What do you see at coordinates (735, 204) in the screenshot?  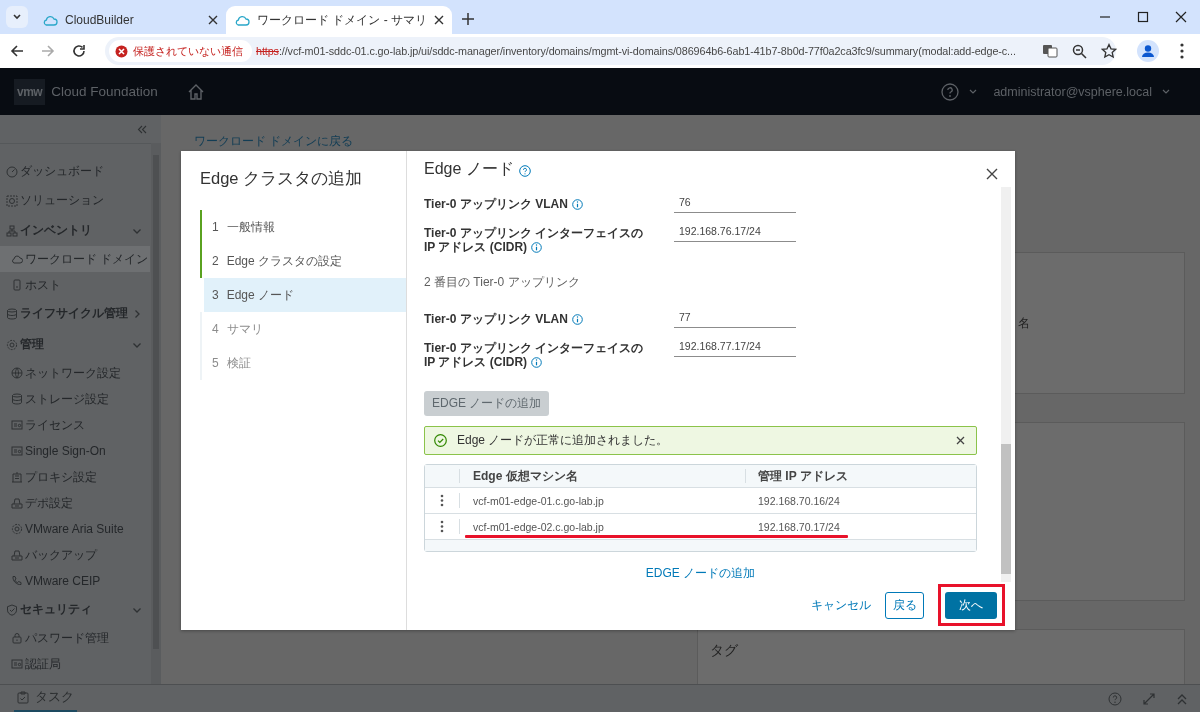 I see `input-field: 76` at bounding box center [735, 204].